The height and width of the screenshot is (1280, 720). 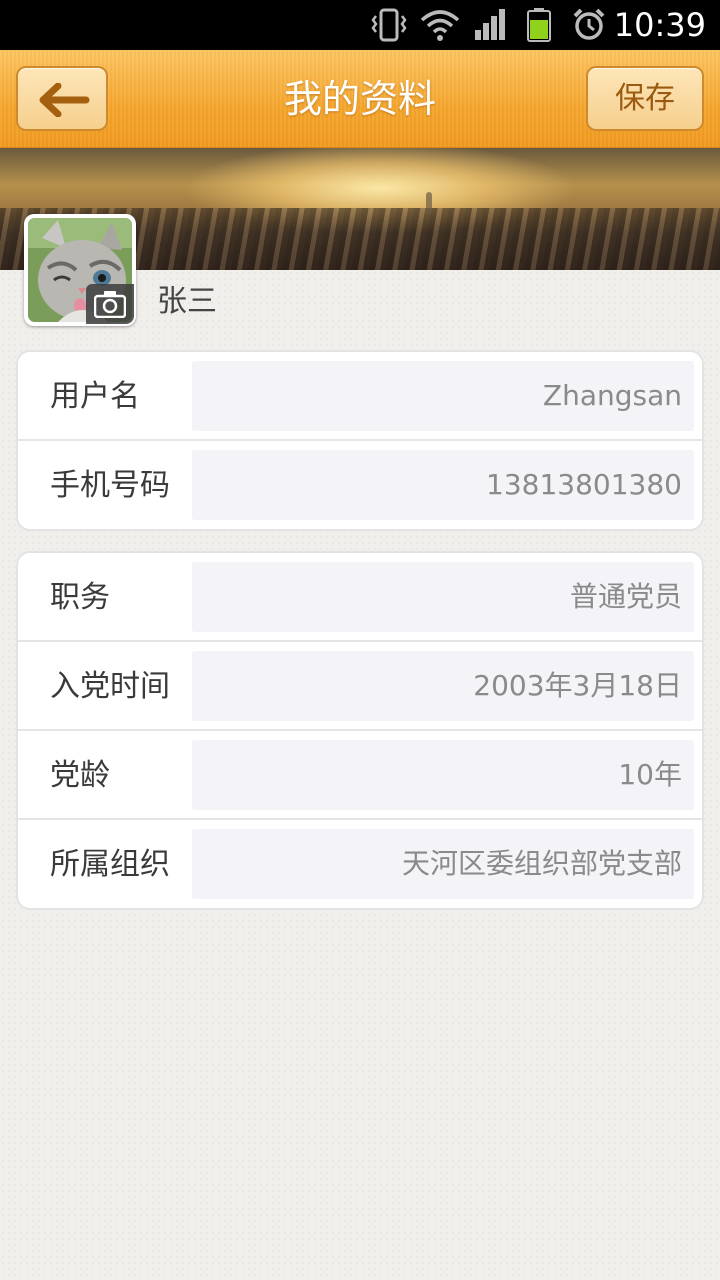 I want to click on username-field: Zhangsan, so click(x=443, y=396).